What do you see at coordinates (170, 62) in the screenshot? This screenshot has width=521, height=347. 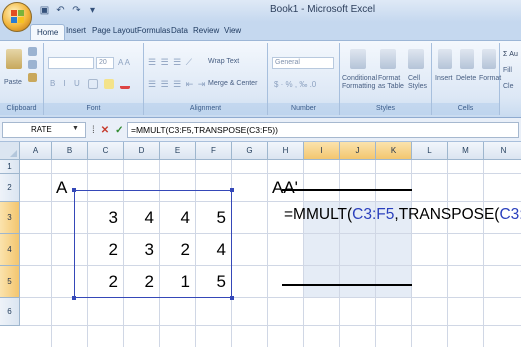 I see `align-top-icons: ☰ ☰ ☰ ⟋` at bounding box center [170, 62].